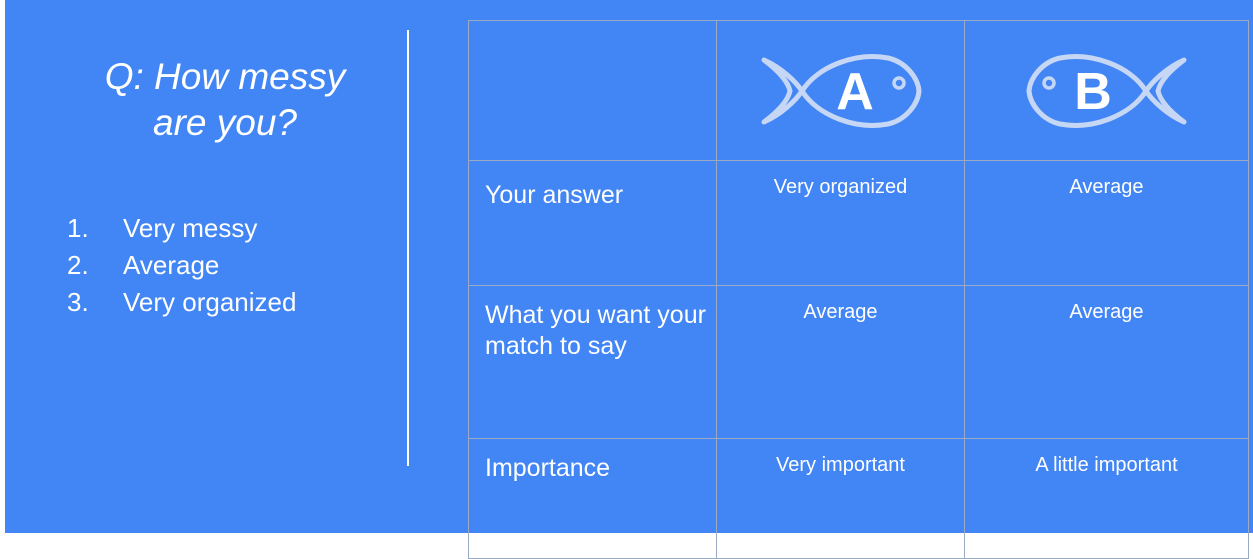  What do you see at coordinates (1106, 362) in the screenshot?
I see `cell-b-match-answer: Average` at bounding box center [1106, 362].